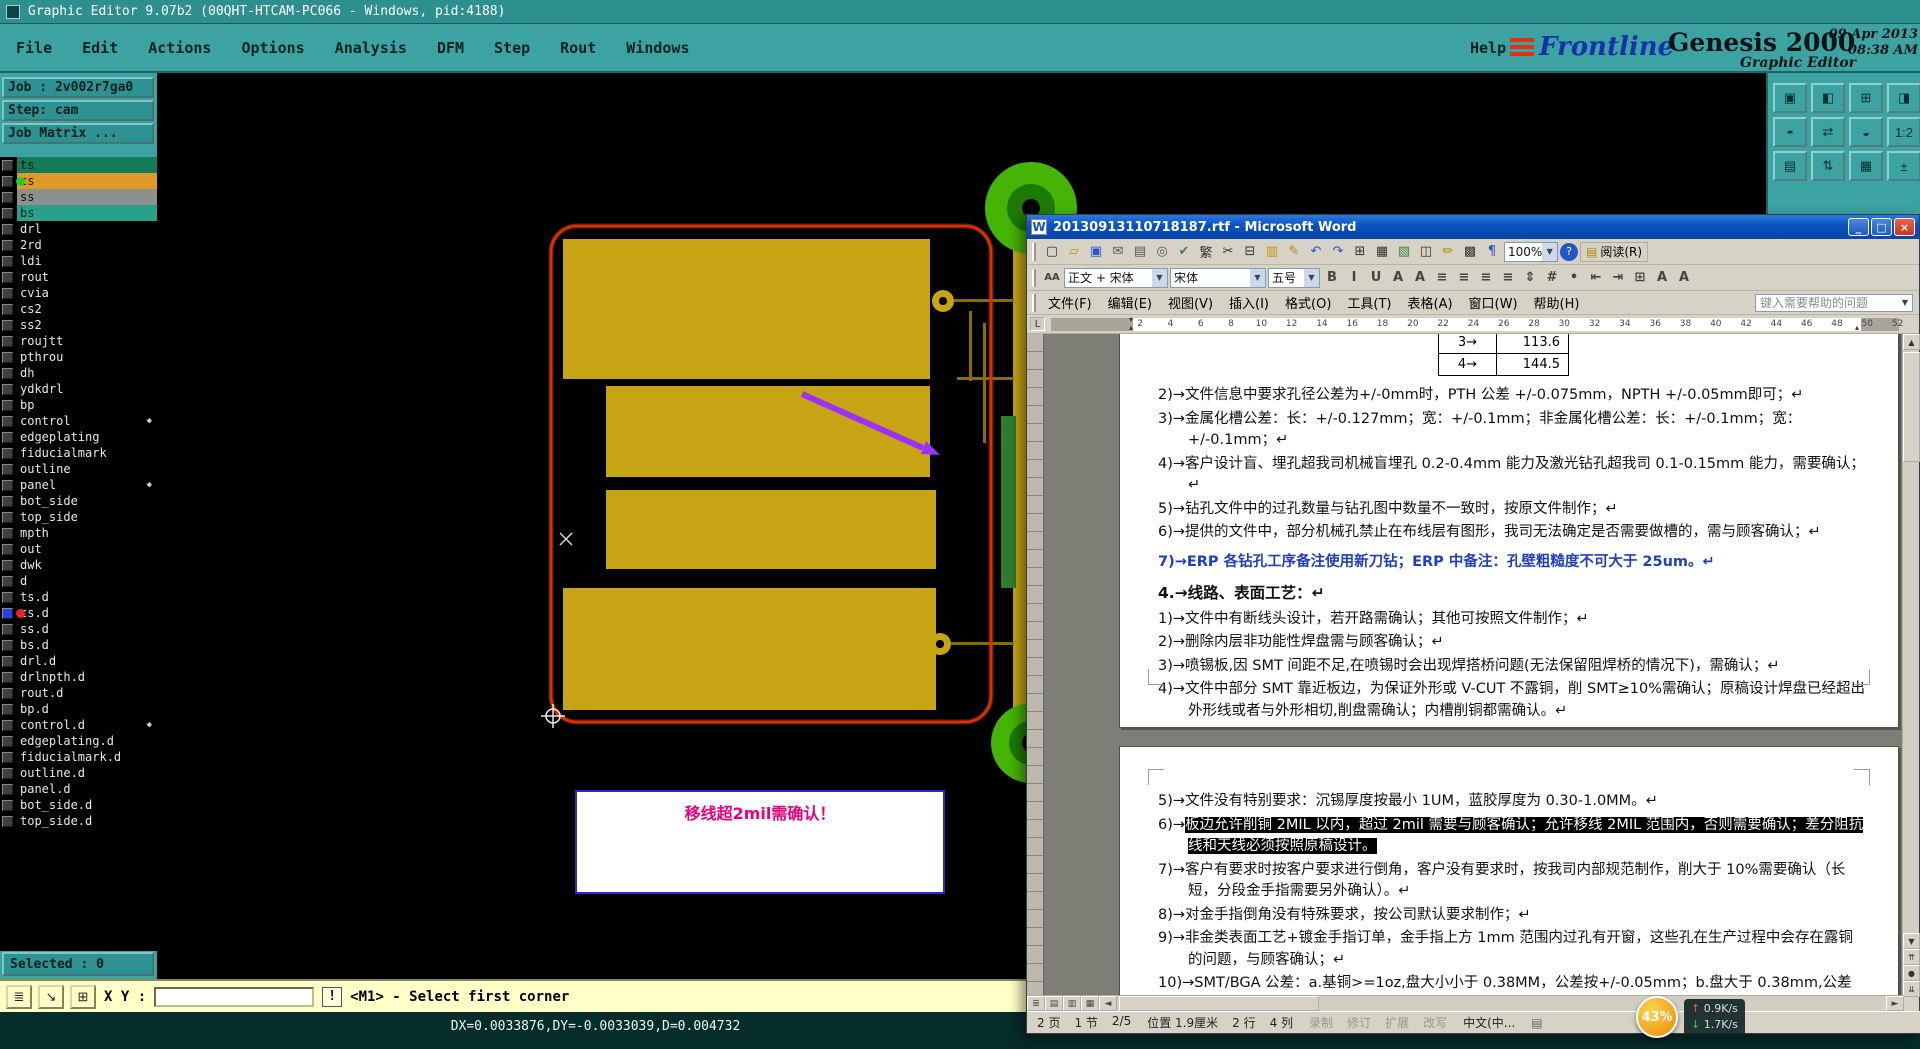 This screenshot has width=1920, height=1049. I want to click on vertical-scrollbar: ▲ ▼ ⇈ ● ⇊, so click(1911, 665).